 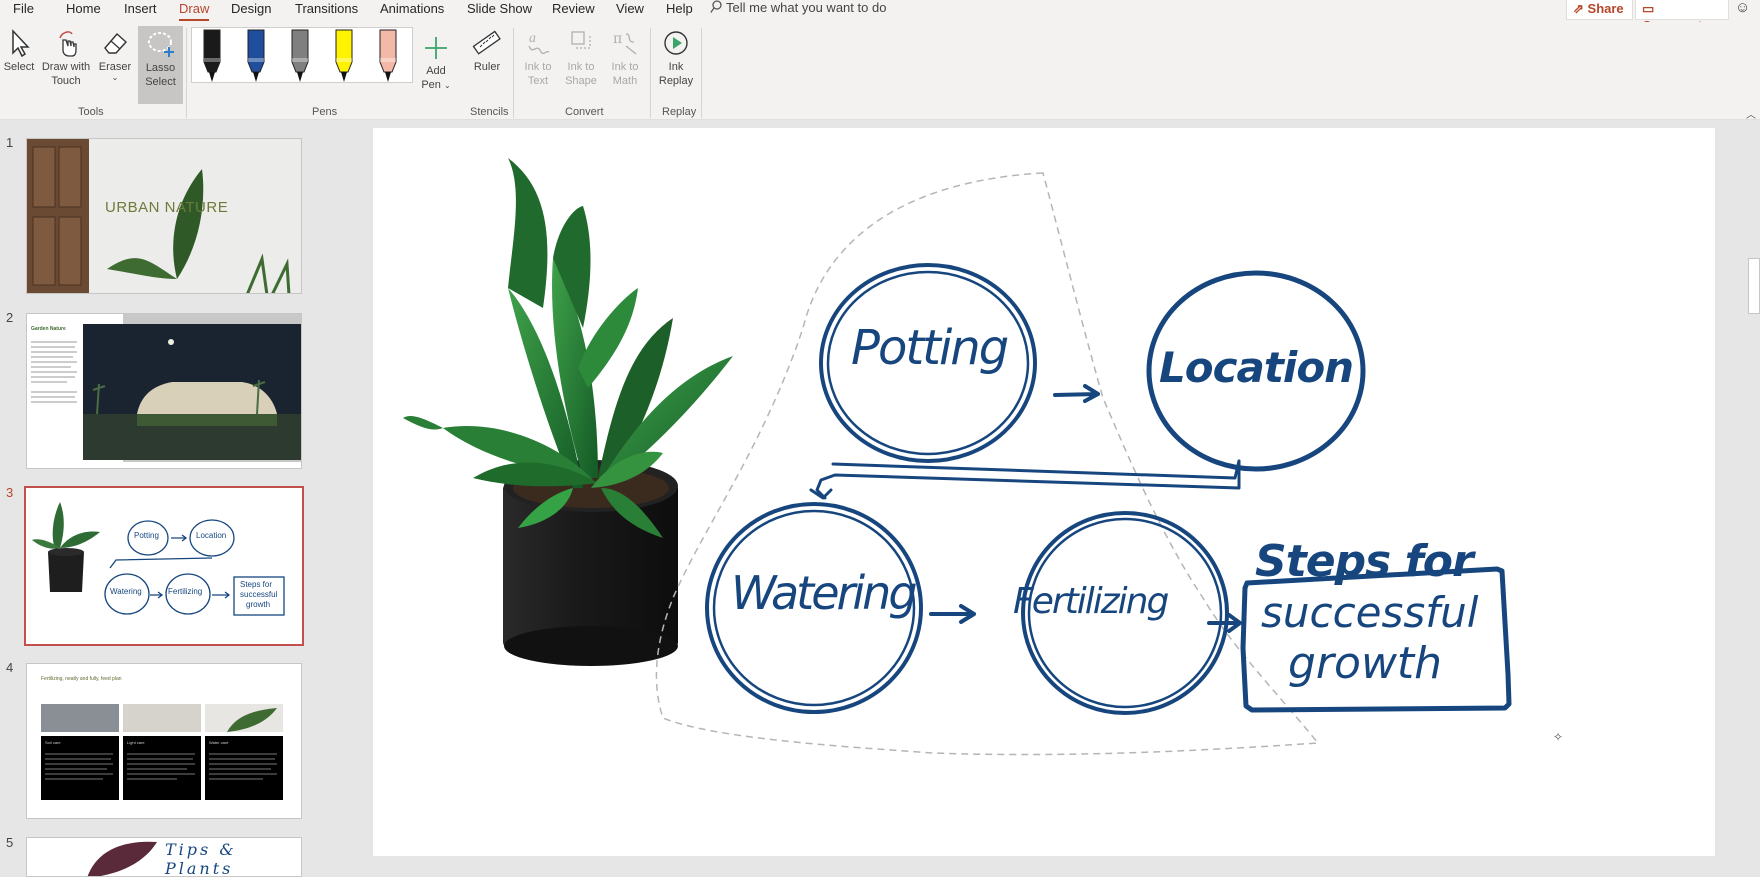 What do you see at coordinates (806, 7) in the screenshot?
I see `tell-me-text: Tell me what you want to do` at bounding box center [806, 7].